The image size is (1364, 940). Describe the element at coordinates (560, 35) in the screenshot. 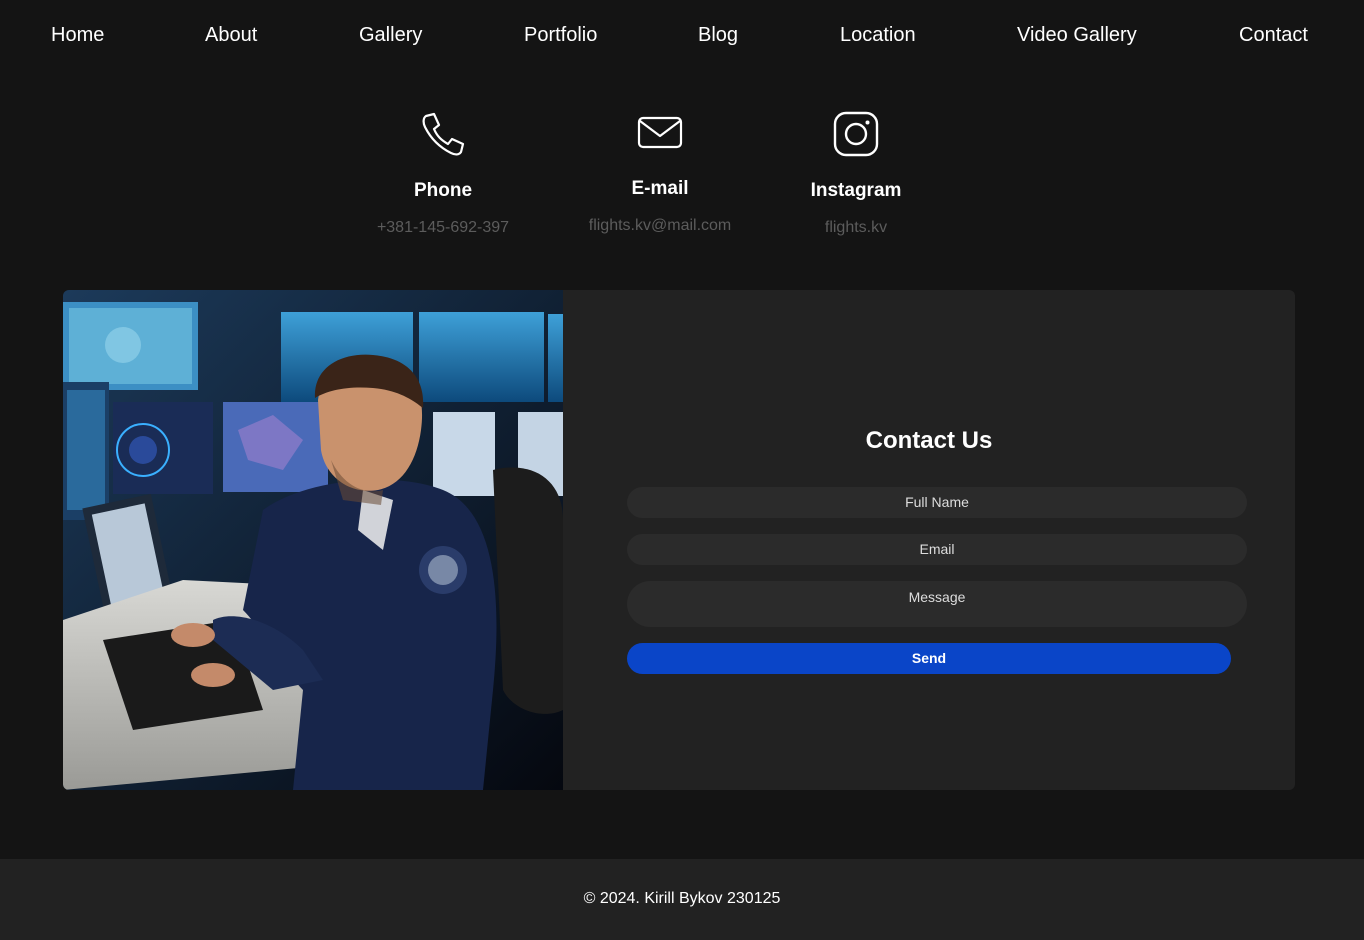

I see `nav-link-portfolio: Portfolio` at that location.